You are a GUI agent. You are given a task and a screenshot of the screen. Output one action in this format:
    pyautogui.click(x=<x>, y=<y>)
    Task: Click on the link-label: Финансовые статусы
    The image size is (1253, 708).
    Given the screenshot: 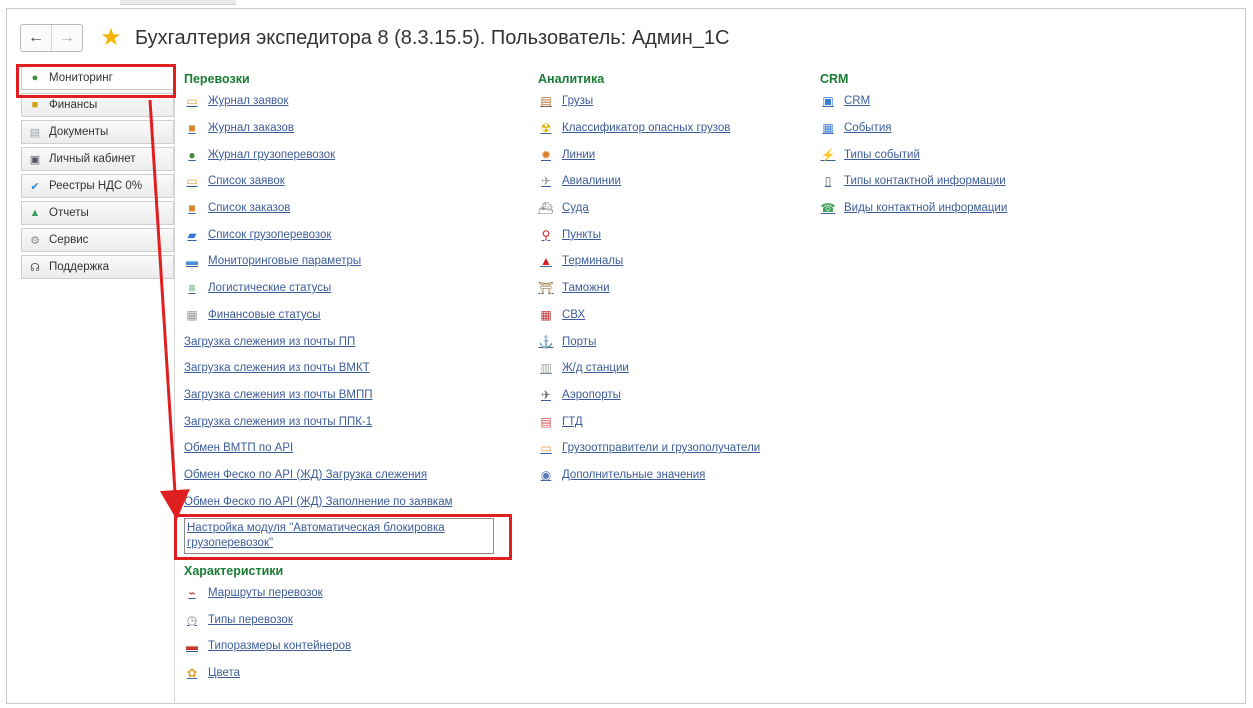 What is the action you would take?
    pyautogui.click(x=264, y=314)
    